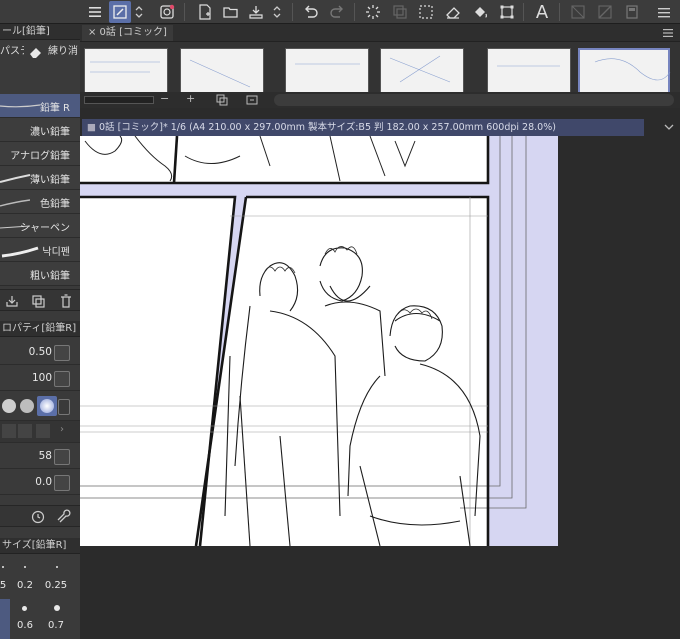 The image size is (680, 639). What do you see at coordinates (337, 12) in the screenshot?
I see `redo-icon` at bounding box center [337, 12].